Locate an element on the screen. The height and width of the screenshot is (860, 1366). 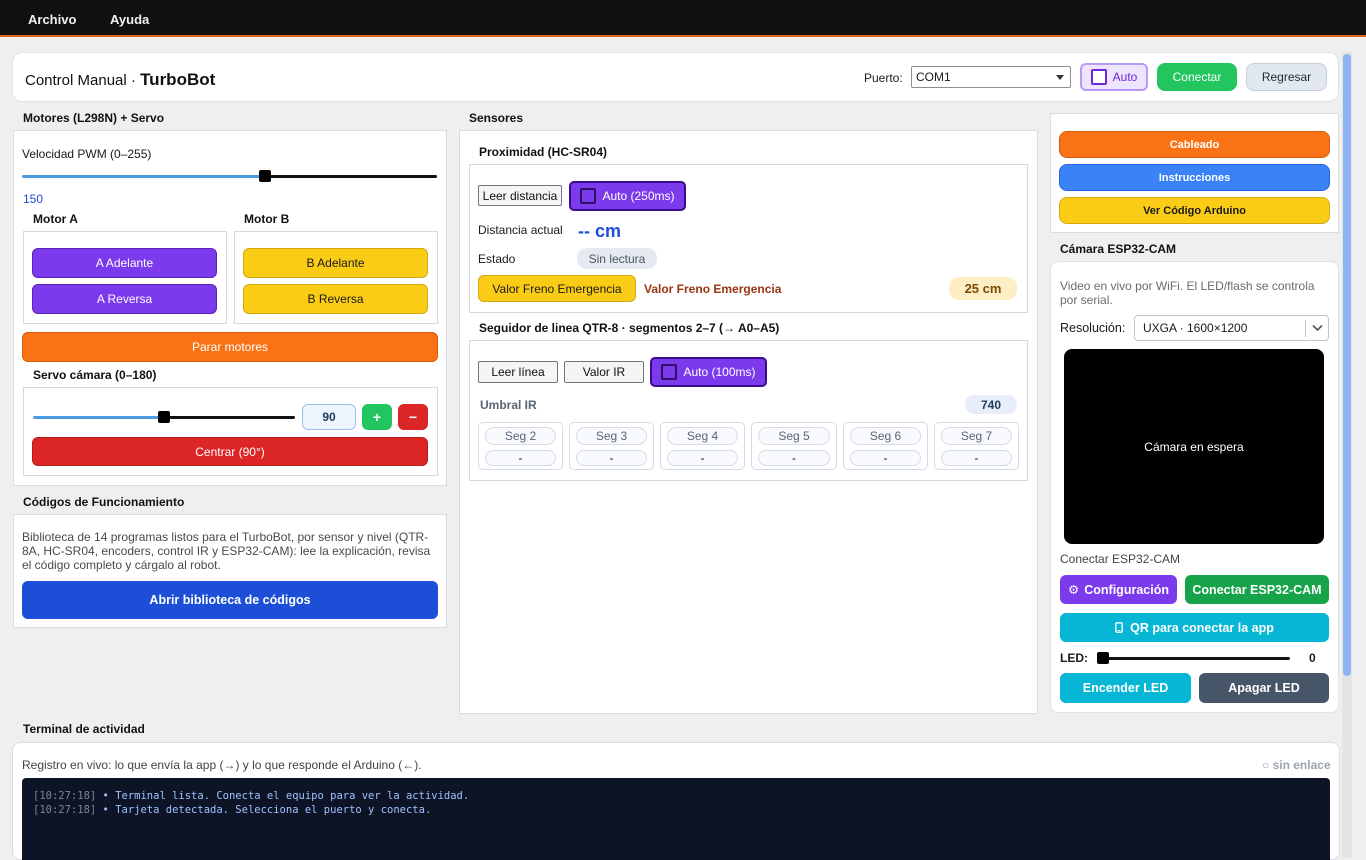
segment-card: Seg 2 - is located at coordinates (520, 446).